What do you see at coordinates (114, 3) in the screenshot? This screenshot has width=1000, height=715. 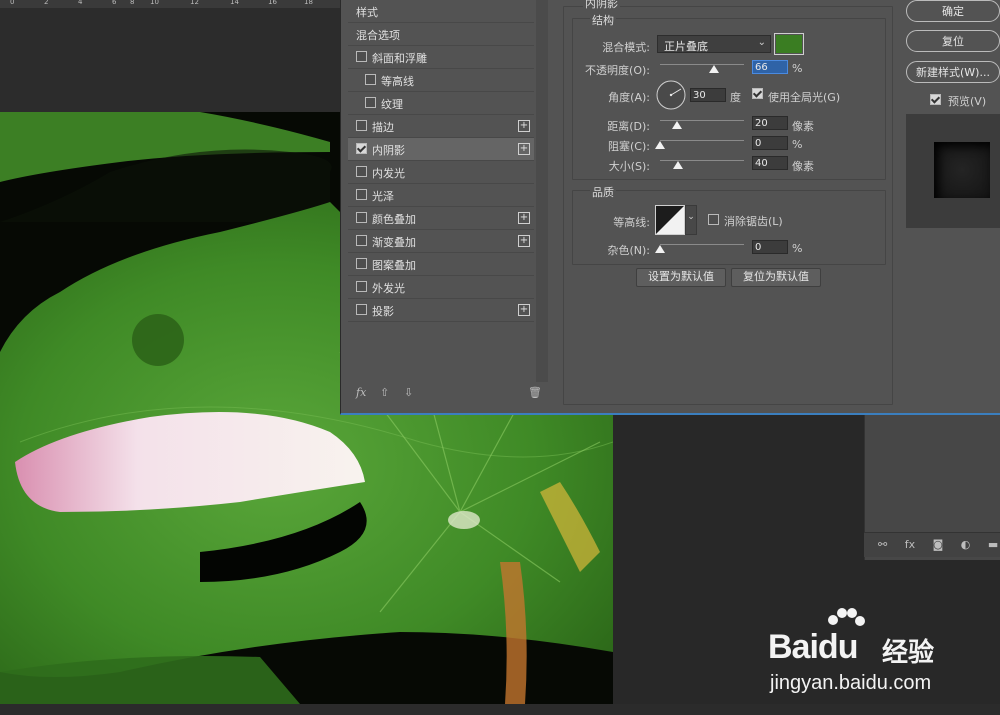 I see `ruler-tick: 6` at bounding box center [114, 3].